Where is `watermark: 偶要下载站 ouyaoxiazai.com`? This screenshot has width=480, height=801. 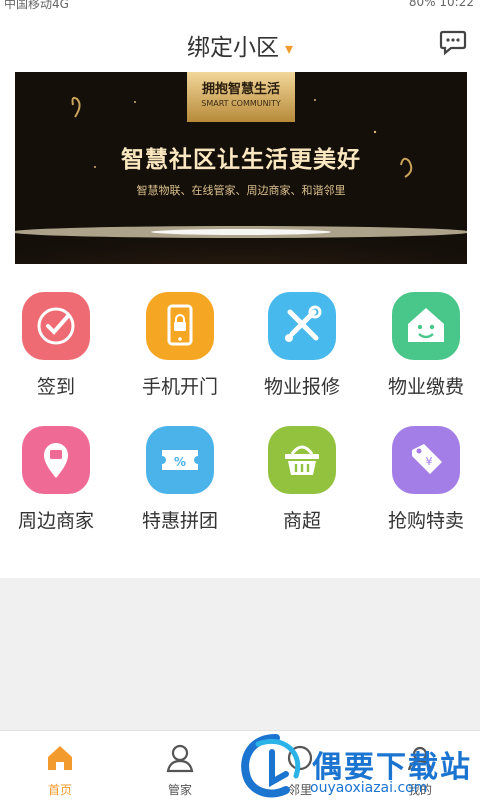 watermark: 偶要下载站 ouyaoxiazai.com is located at coordinates (359, 767).